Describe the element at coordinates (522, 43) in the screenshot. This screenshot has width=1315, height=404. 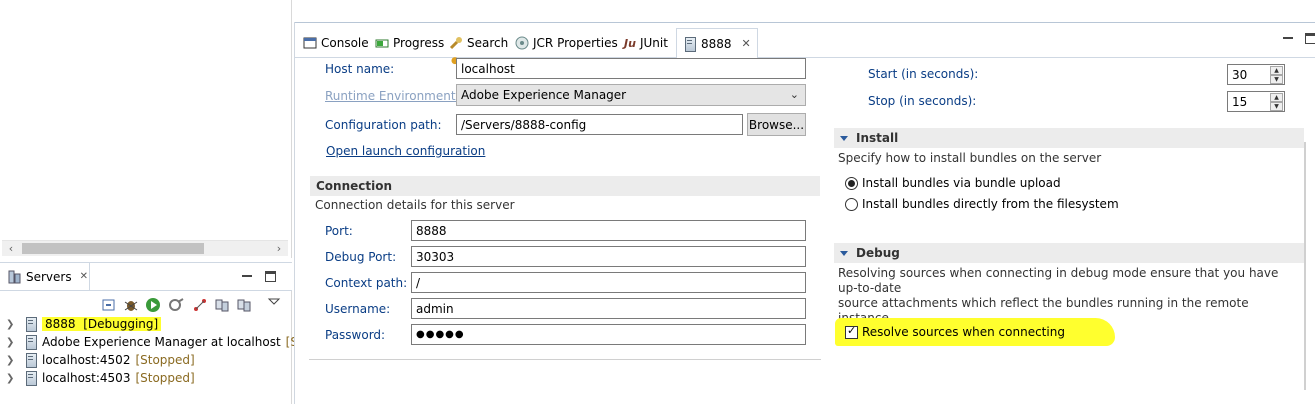
I see `jcr-properties-icon` at that location.